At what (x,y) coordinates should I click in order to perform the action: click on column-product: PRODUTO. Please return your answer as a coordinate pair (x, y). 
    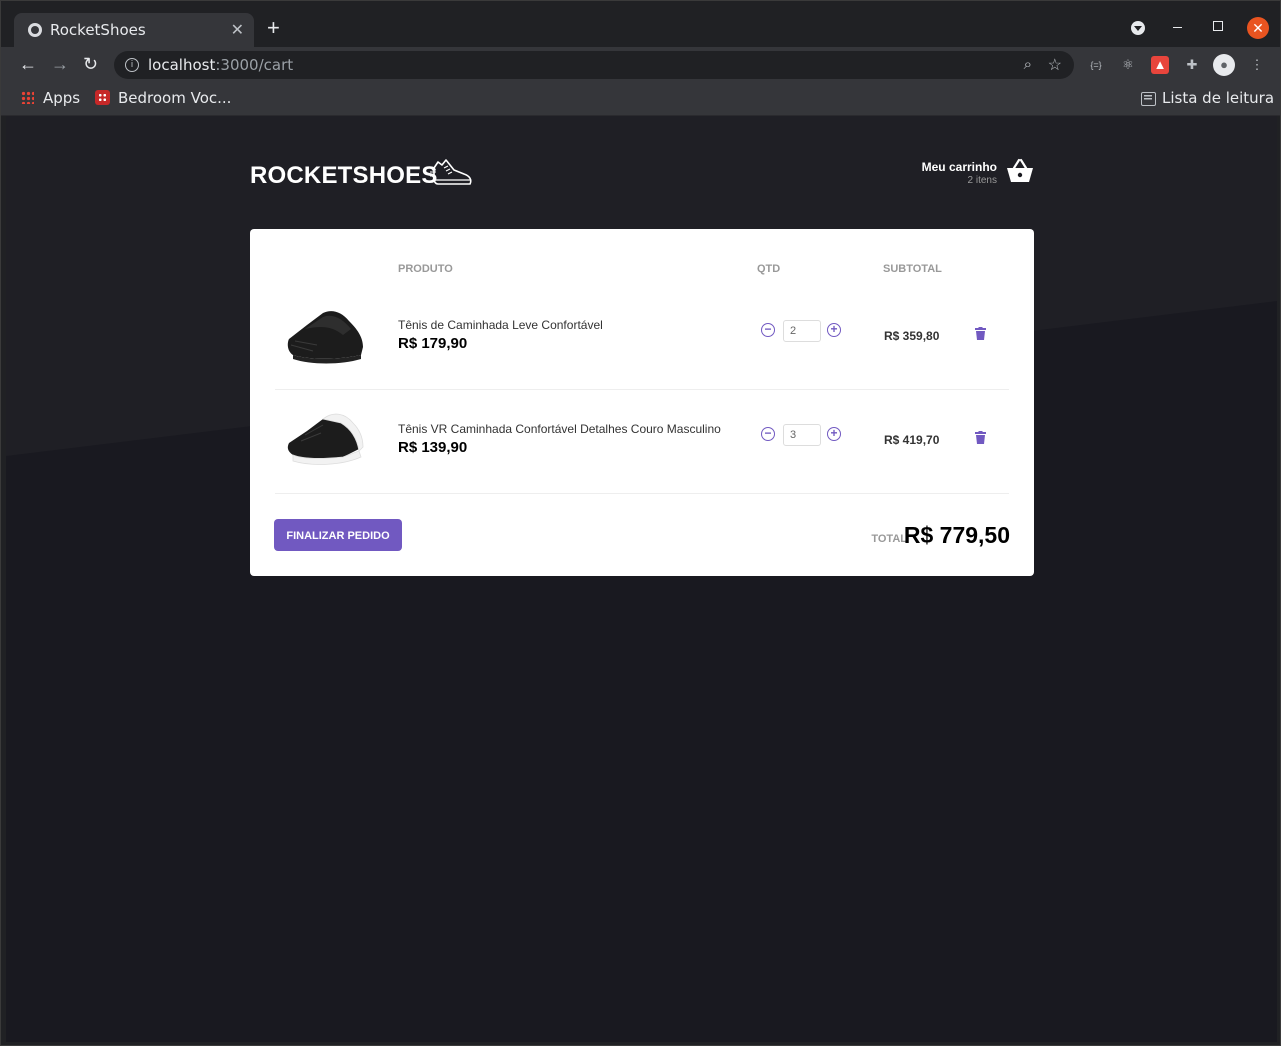
    Looking at the image, I should click on (425, 269).